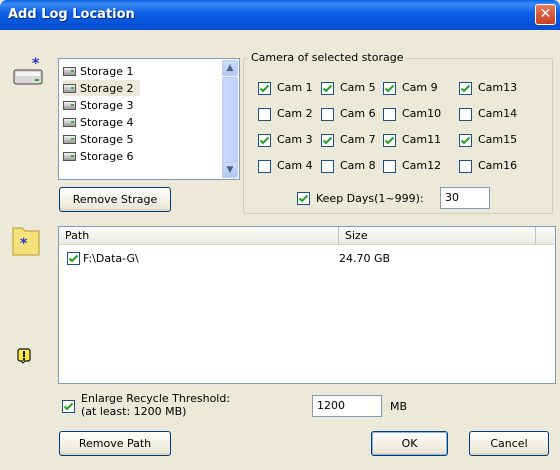  I want to click on camera-label: Cam14, so click(498, 113).